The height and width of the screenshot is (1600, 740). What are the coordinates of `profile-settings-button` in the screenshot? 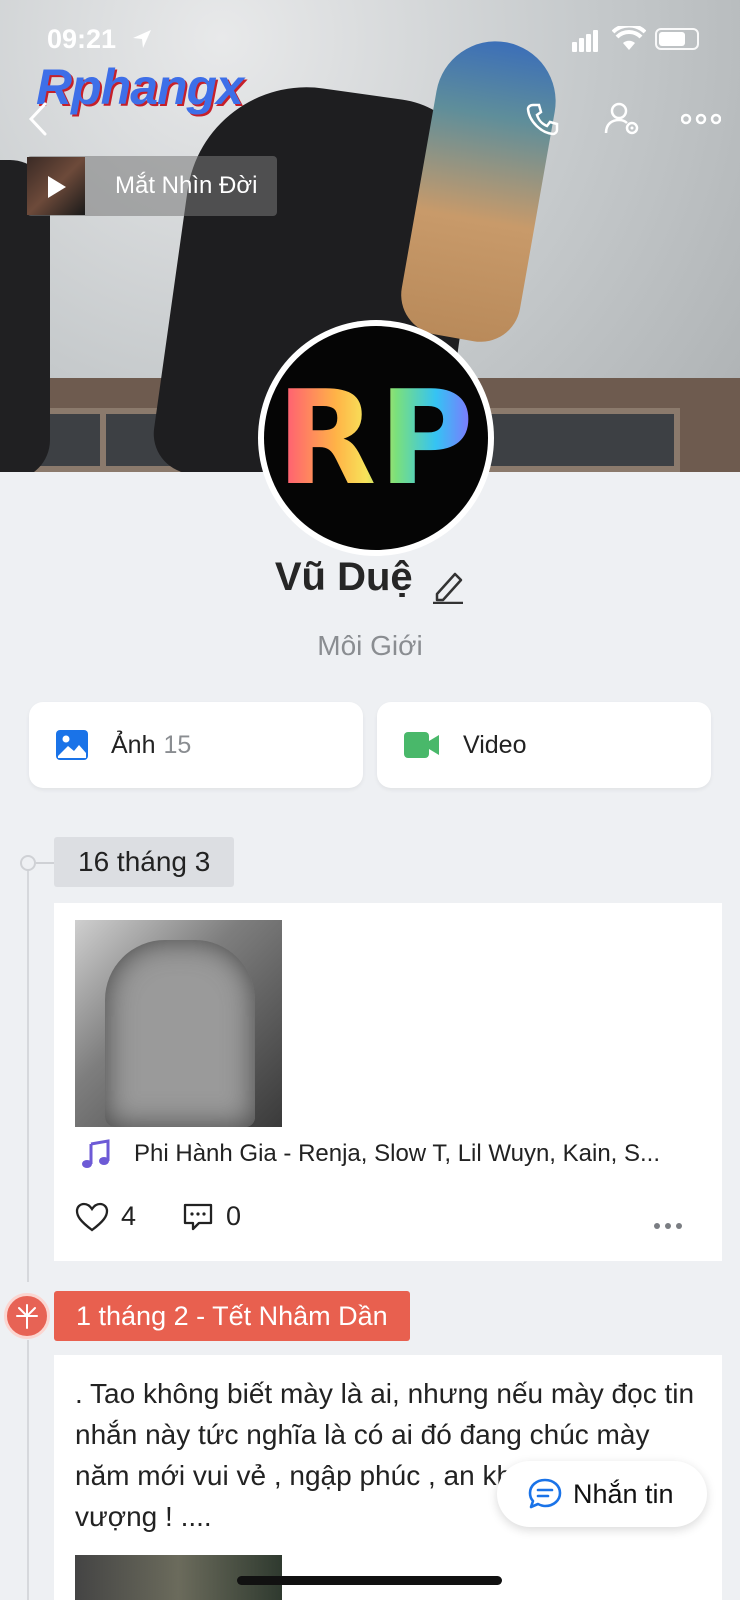 It's located at (623, 119).